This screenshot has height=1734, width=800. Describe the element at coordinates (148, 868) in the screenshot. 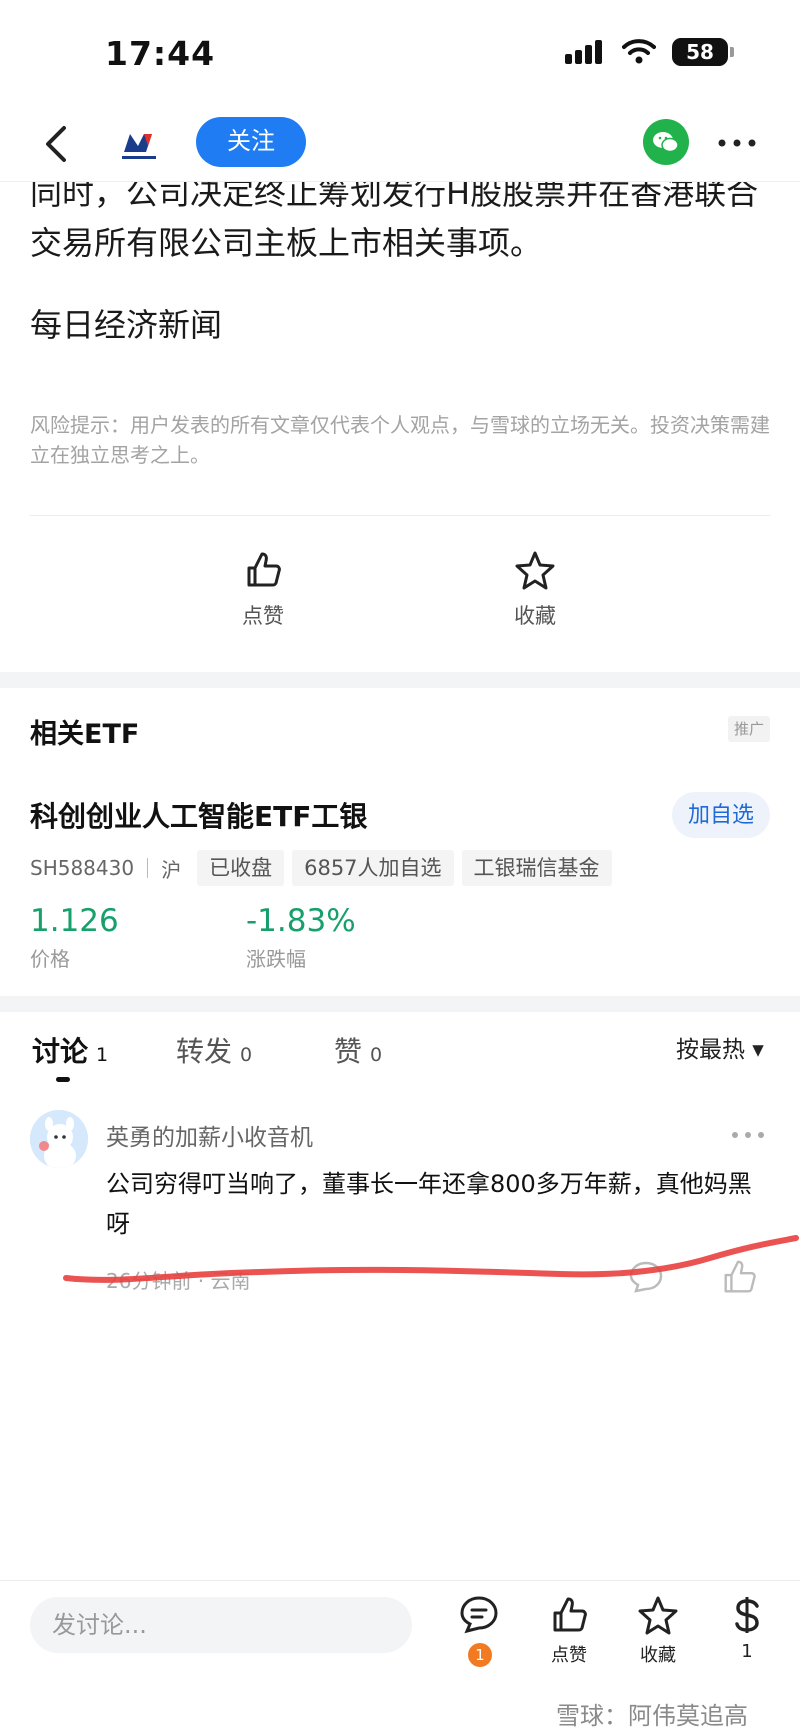

I see `separator` at that location.